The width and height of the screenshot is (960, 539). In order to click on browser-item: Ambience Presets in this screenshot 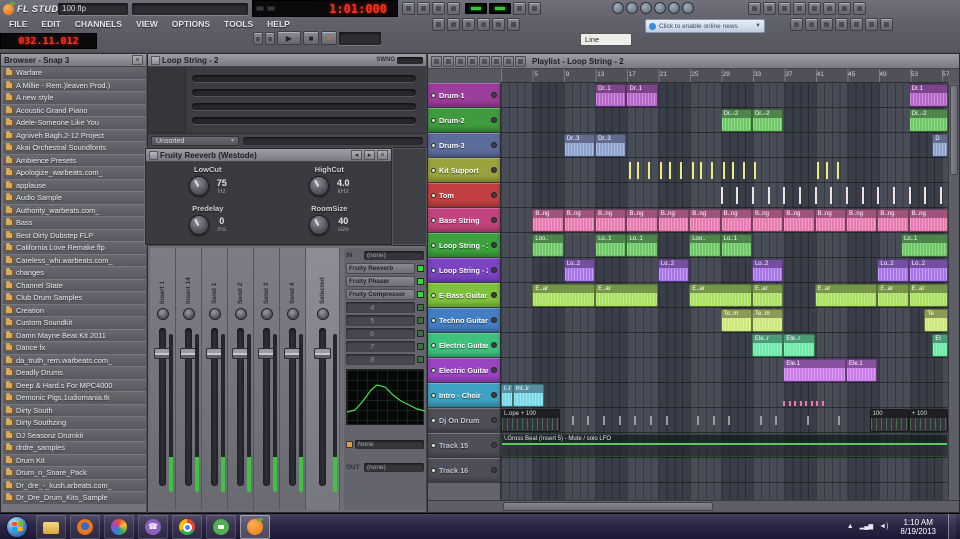, I will do `click(74, 160)`.